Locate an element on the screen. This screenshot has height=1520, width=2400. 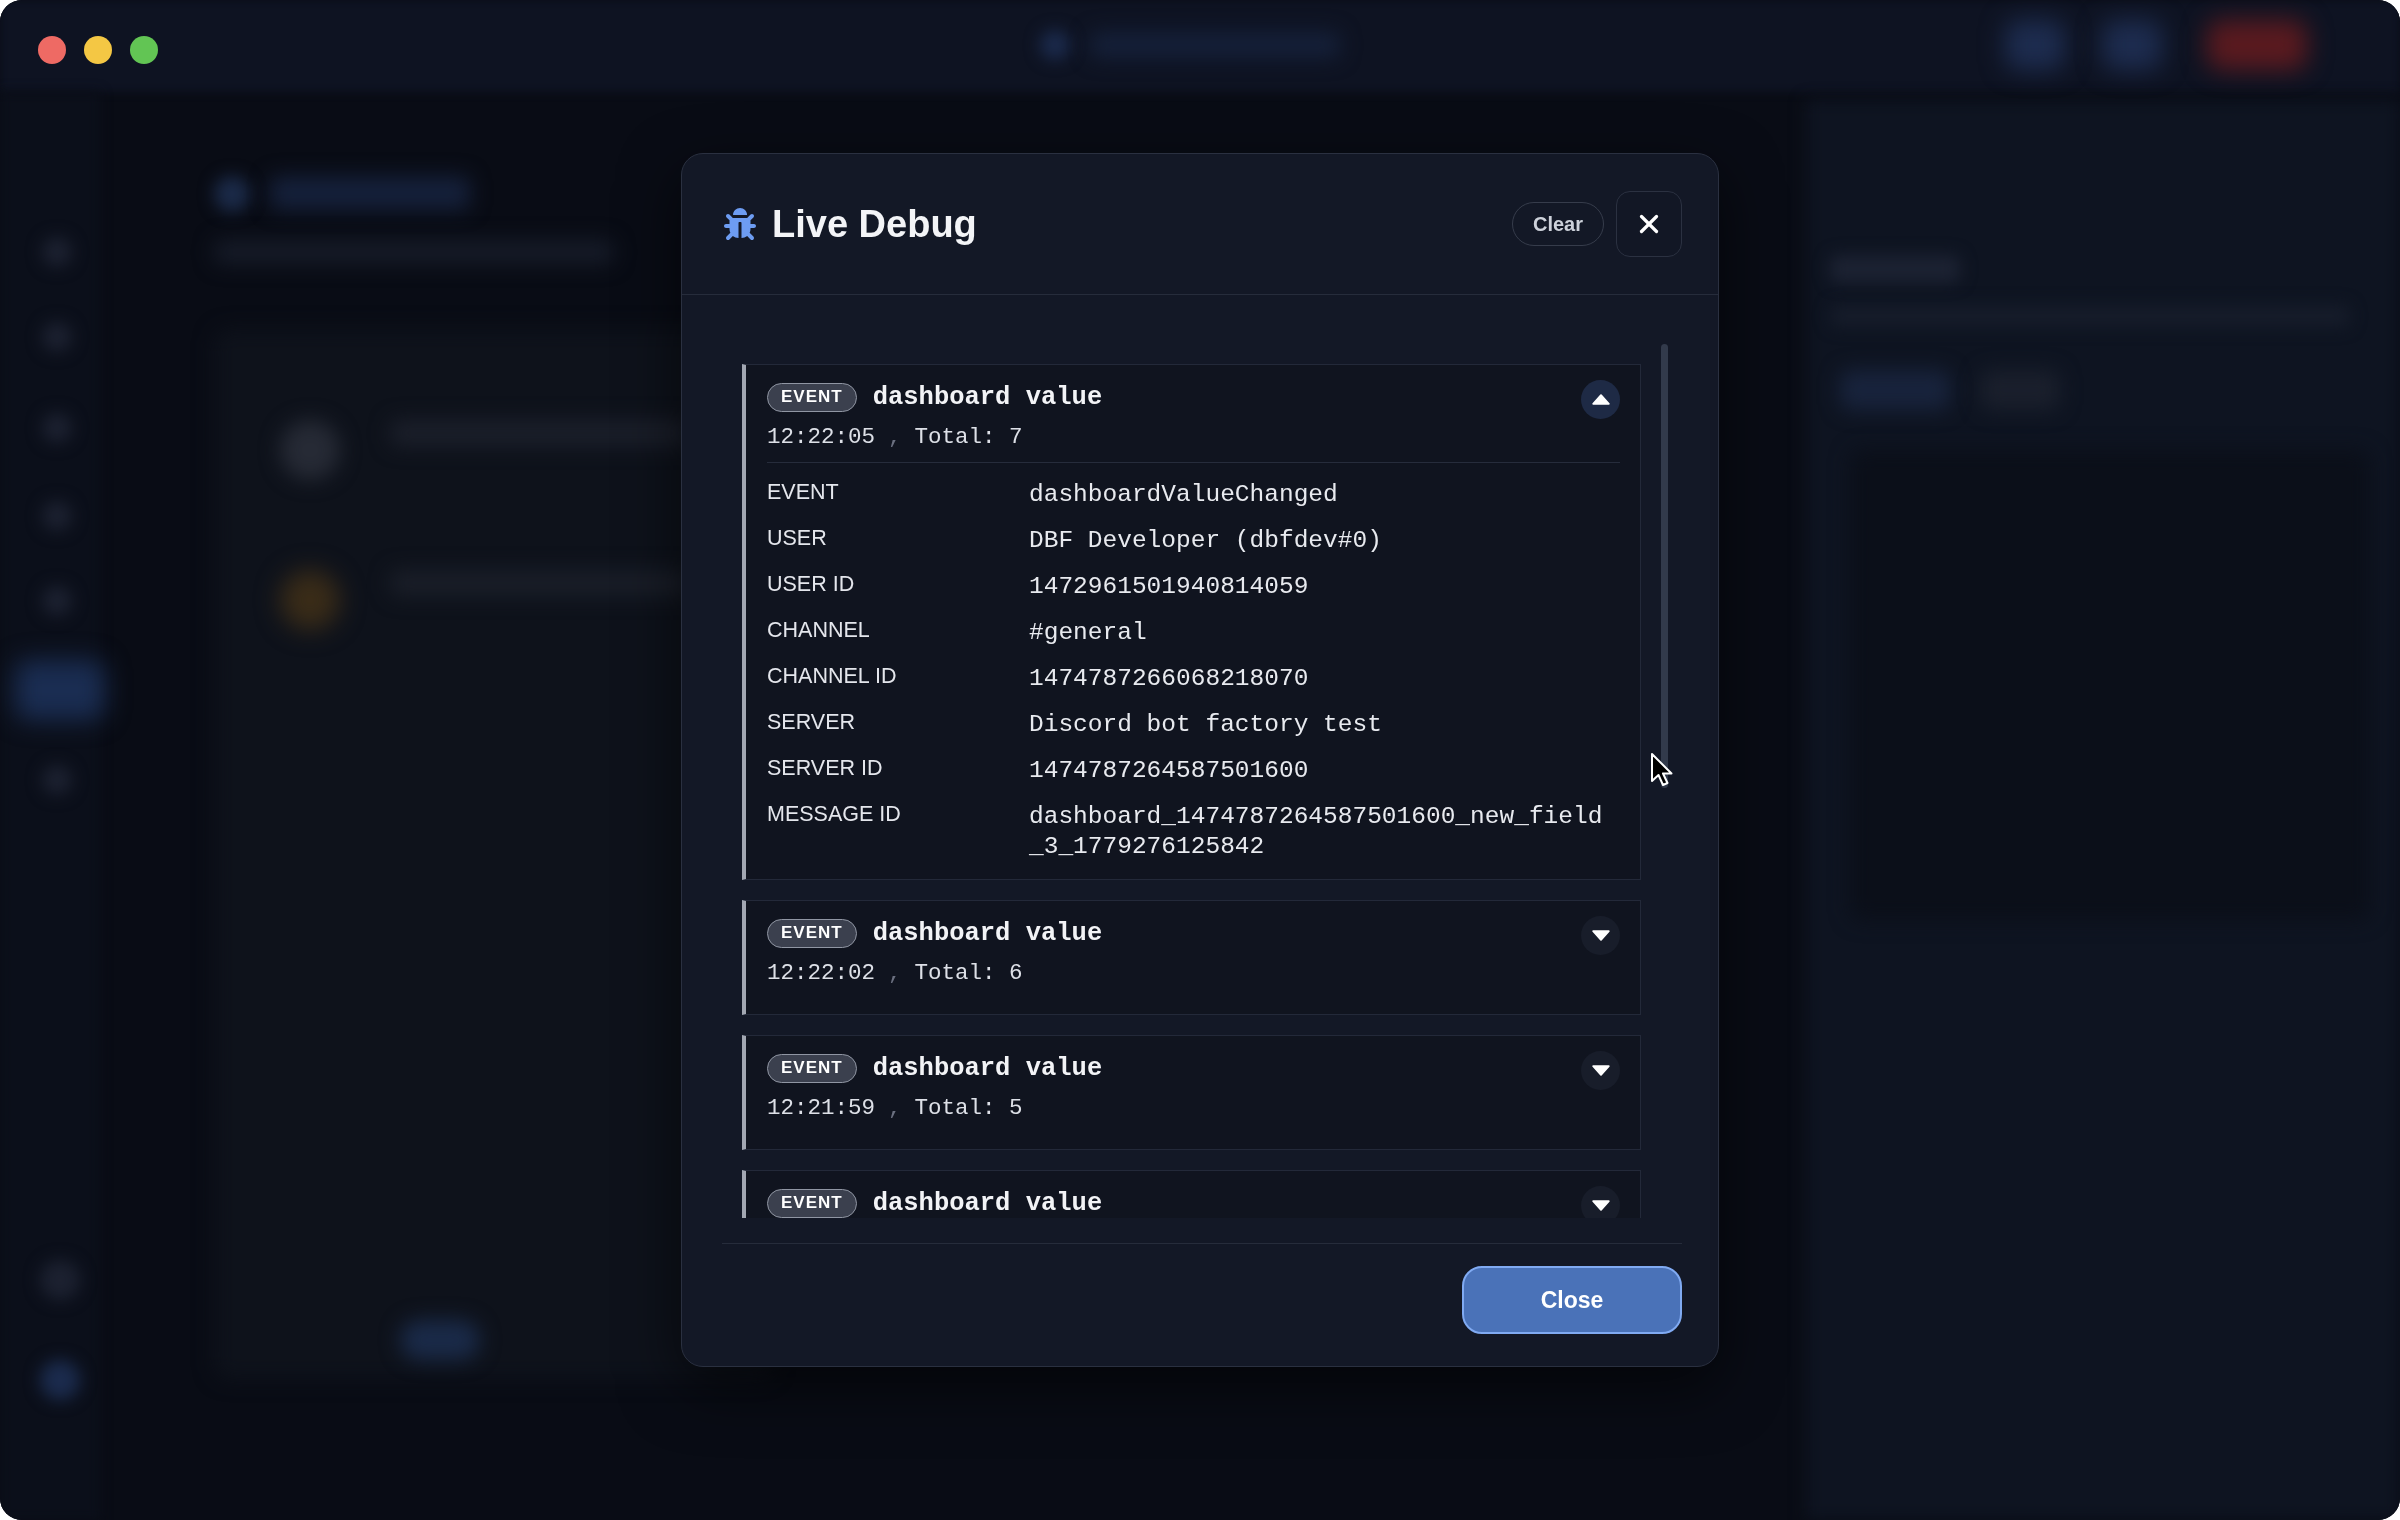
detail-value: #general is located at coordinates (1088, 633).